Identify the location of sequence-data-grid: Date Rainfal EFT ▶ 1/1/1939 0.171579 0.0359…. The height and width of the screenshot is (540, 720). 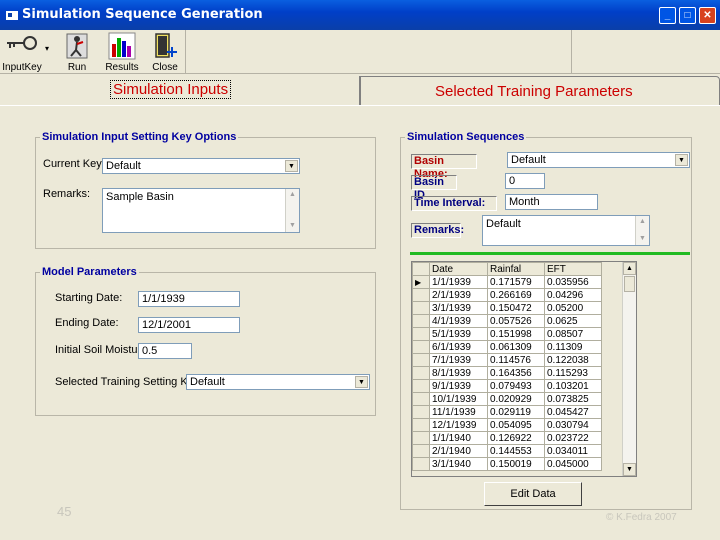
(524, 369).